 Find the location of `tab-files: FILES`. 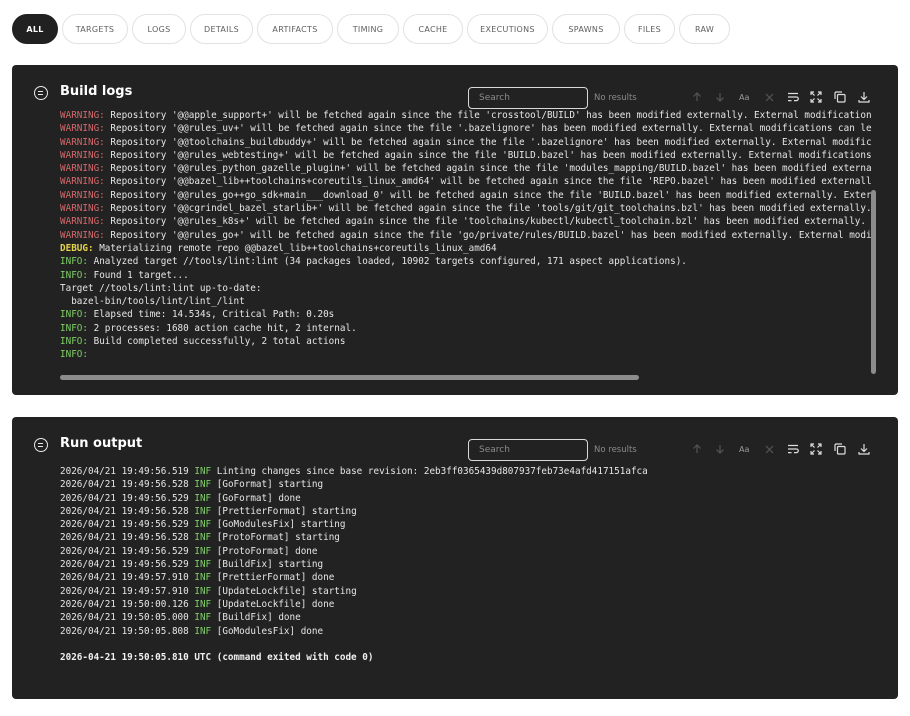

tab-files: FILES is located at coordinates (649, 29).